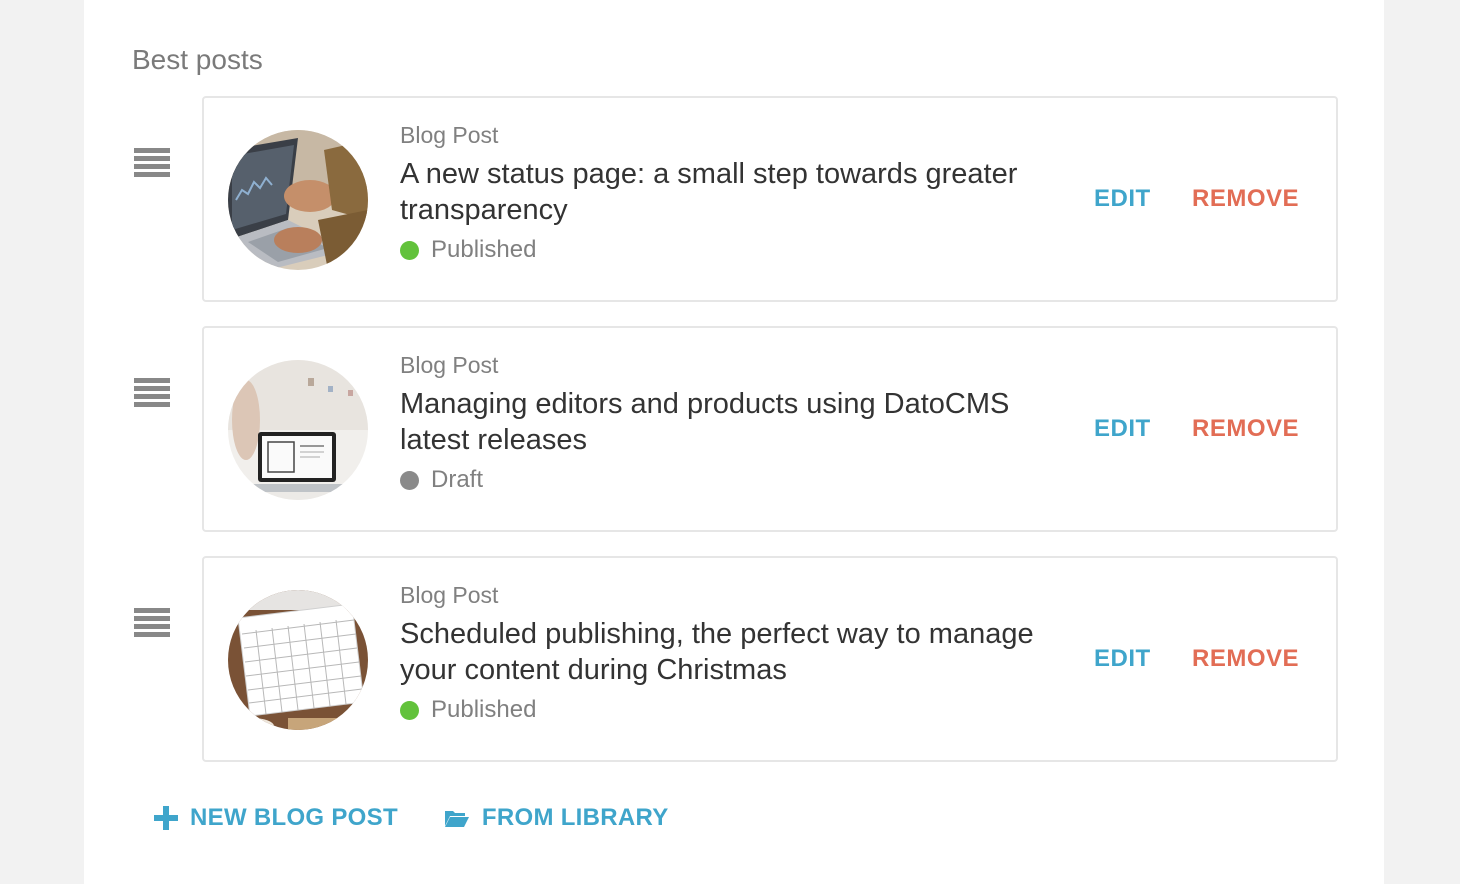 This screenshot has width=1460, height=884. Describe the element at coordinates (575, 817) in the screenshot. I see `from-library-label: FROM LIBRARY` at that location.